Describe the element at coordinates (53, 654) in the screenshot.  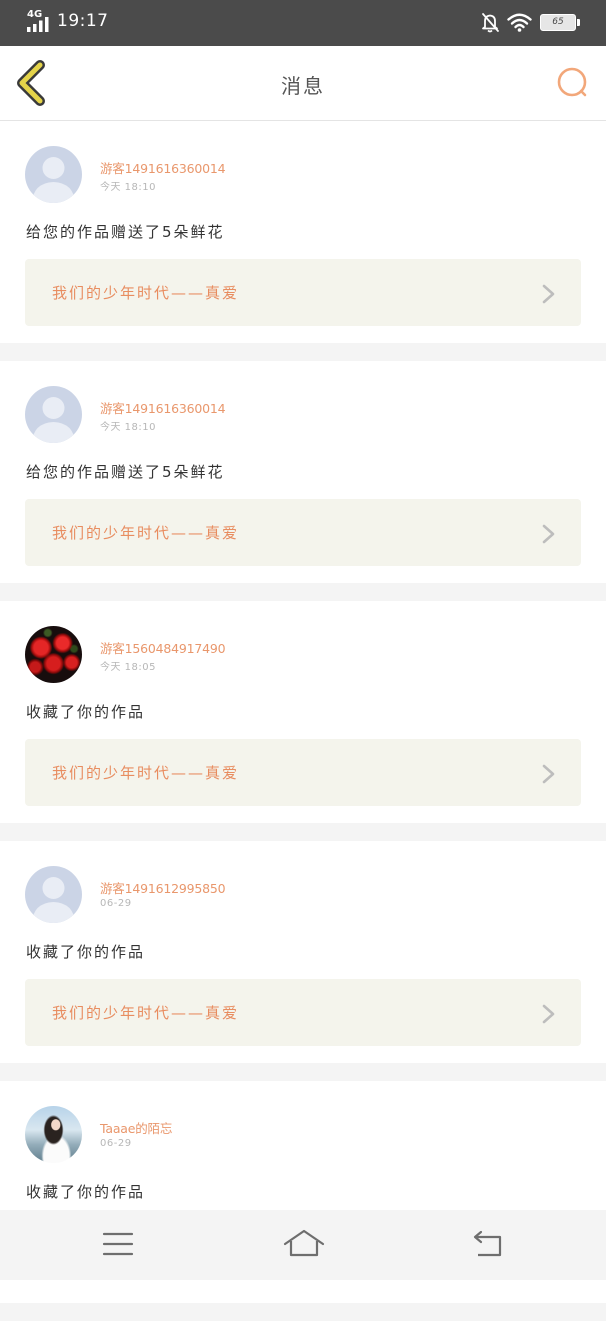
I see `avatar-roses-photo` at that location.